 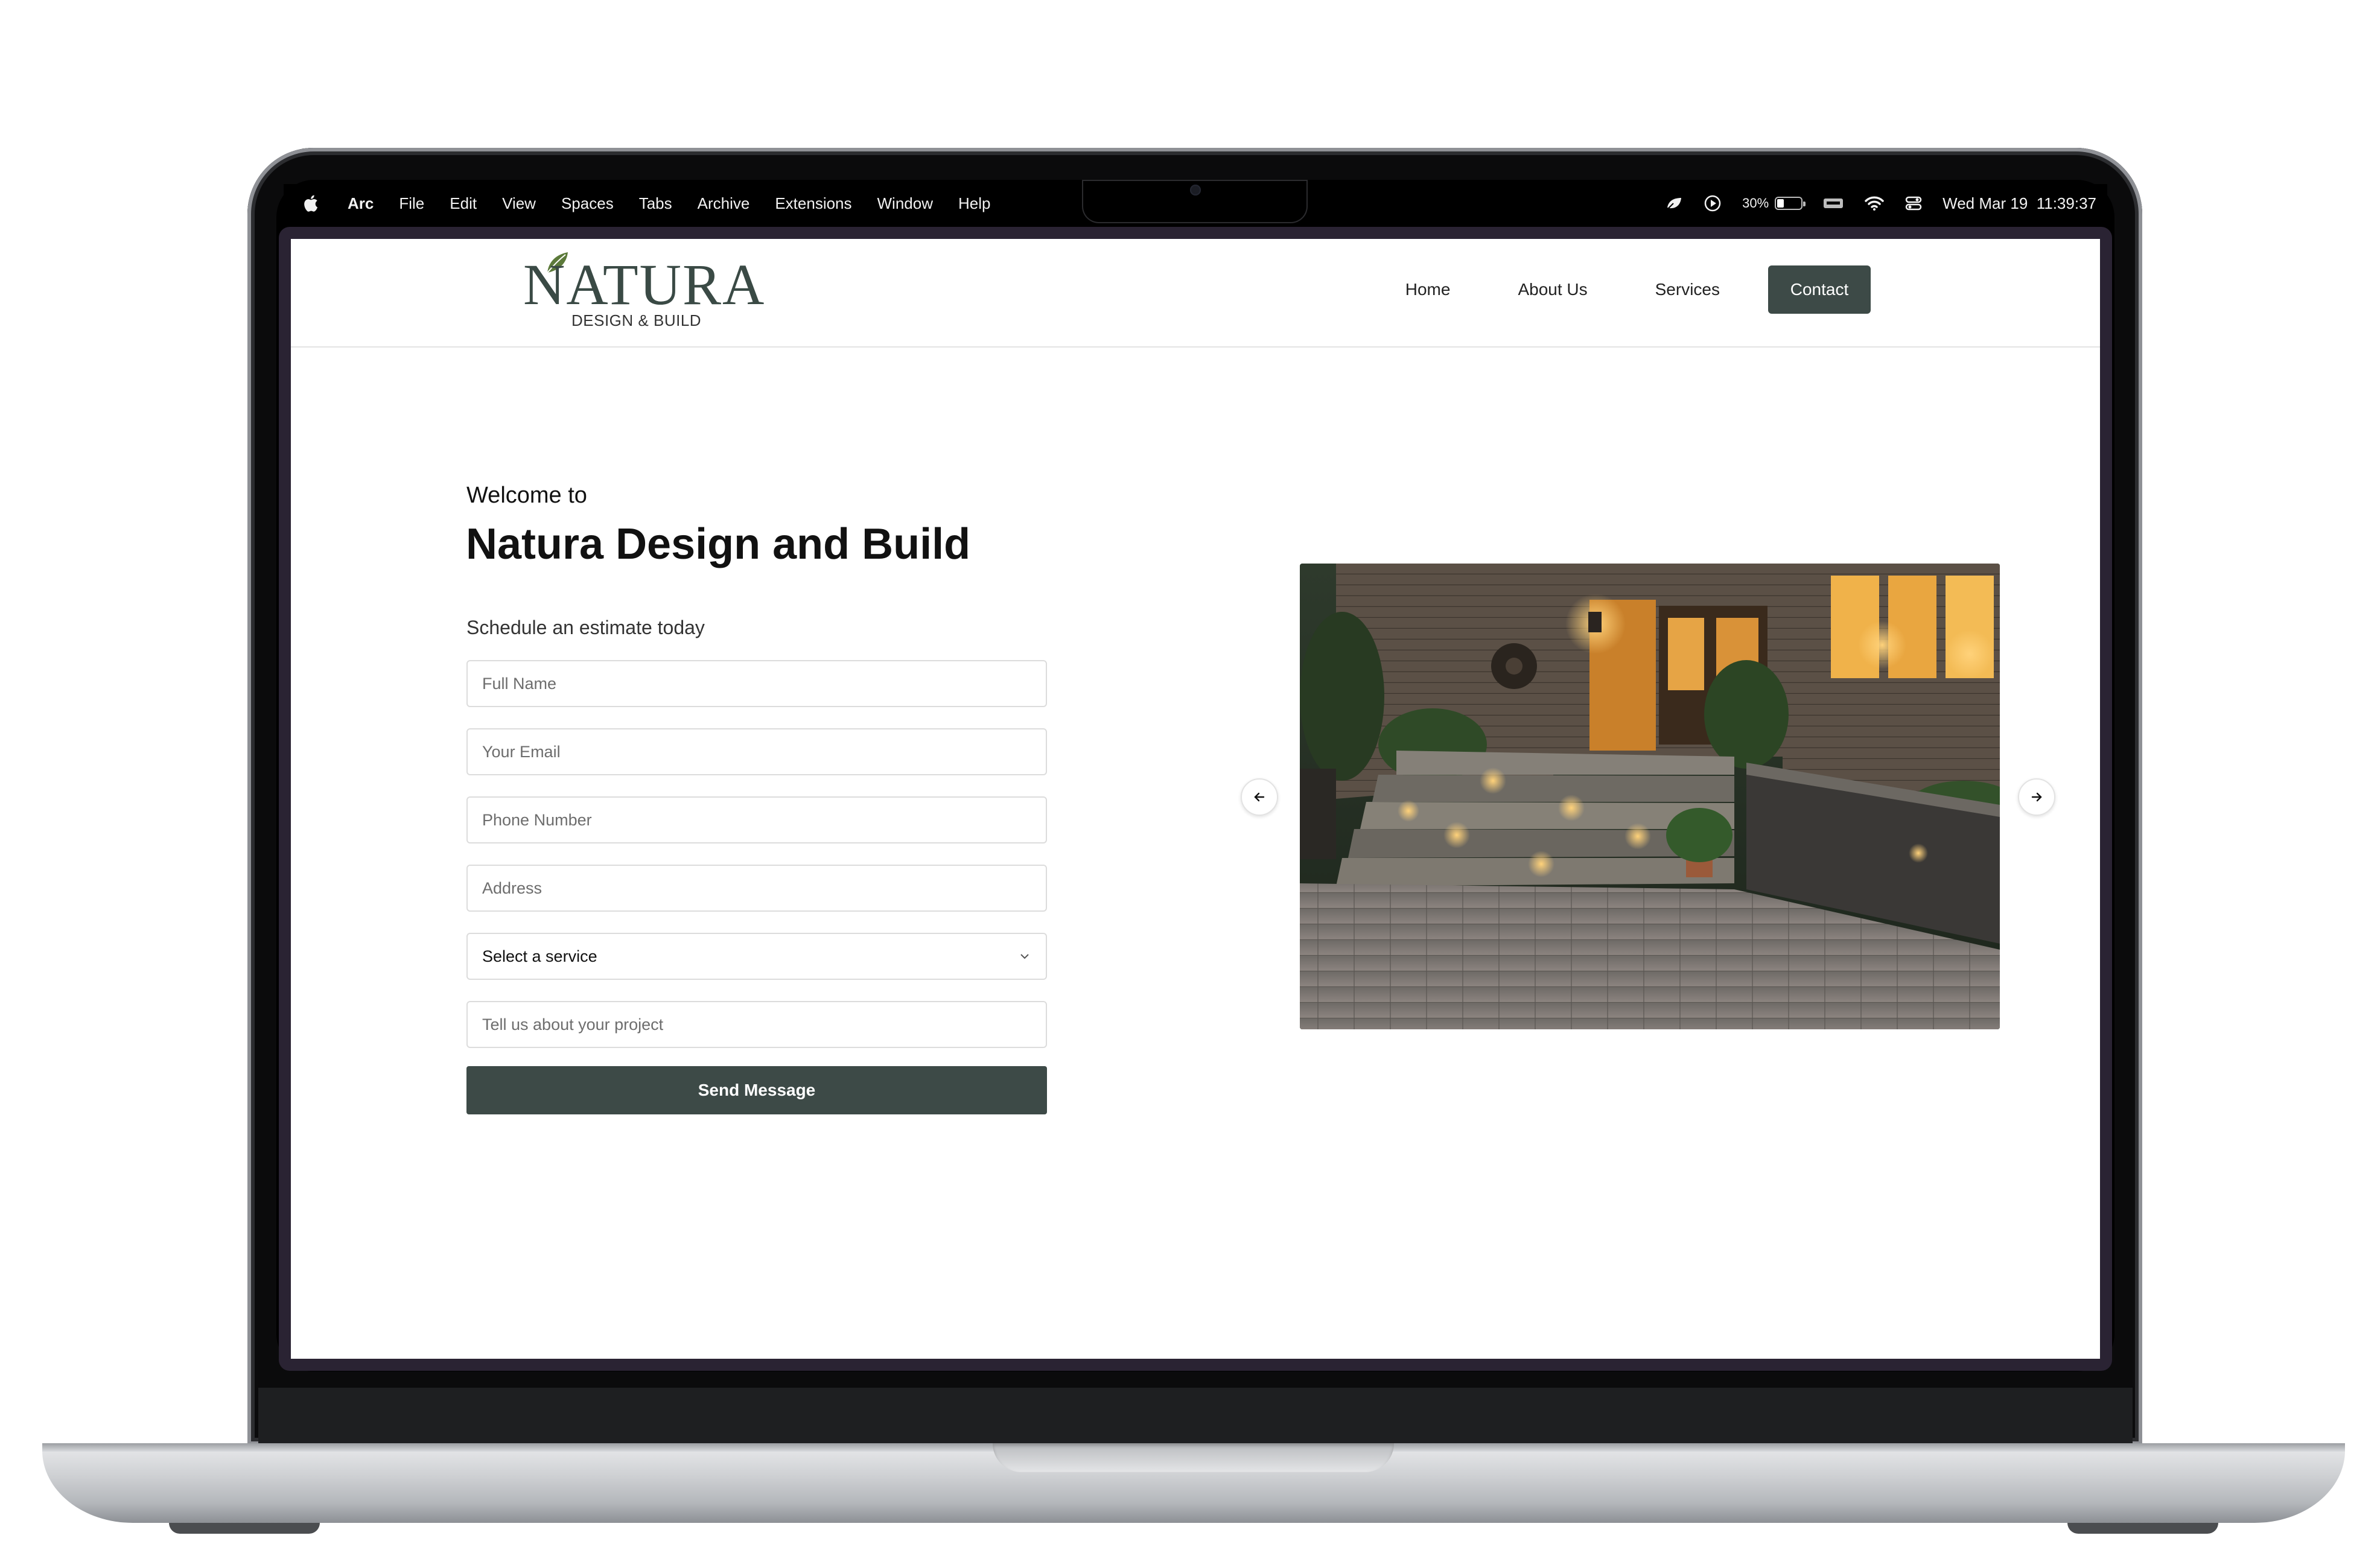 What do you see at coordinates (1790, 204) in the screenshot?
I see `battery-icon` at bounding box center [1790, 204].